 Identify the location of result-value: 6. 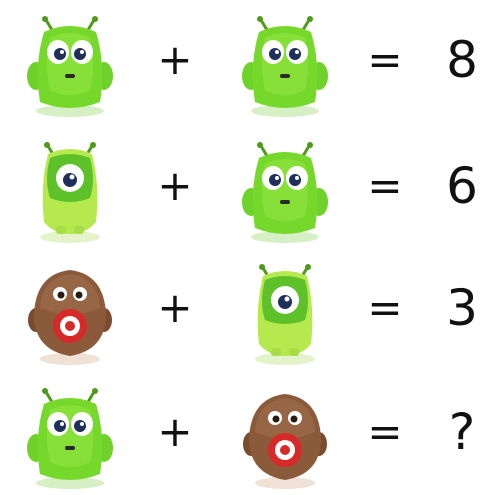
(462, 186).